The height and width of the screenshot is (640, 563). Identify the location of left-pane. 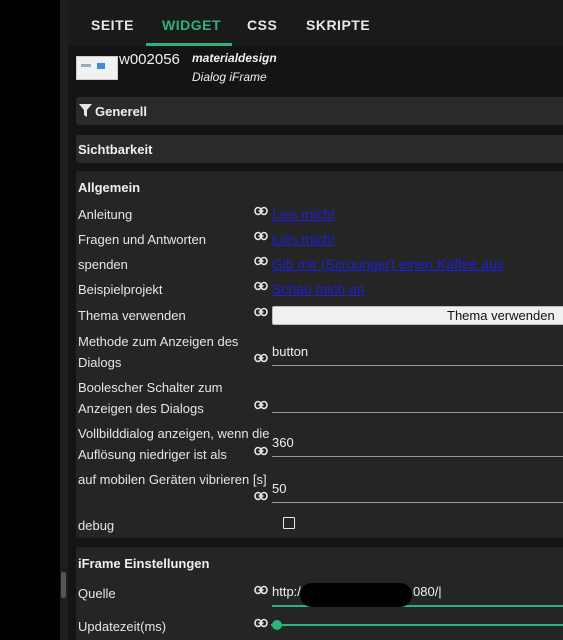
(30, 320).